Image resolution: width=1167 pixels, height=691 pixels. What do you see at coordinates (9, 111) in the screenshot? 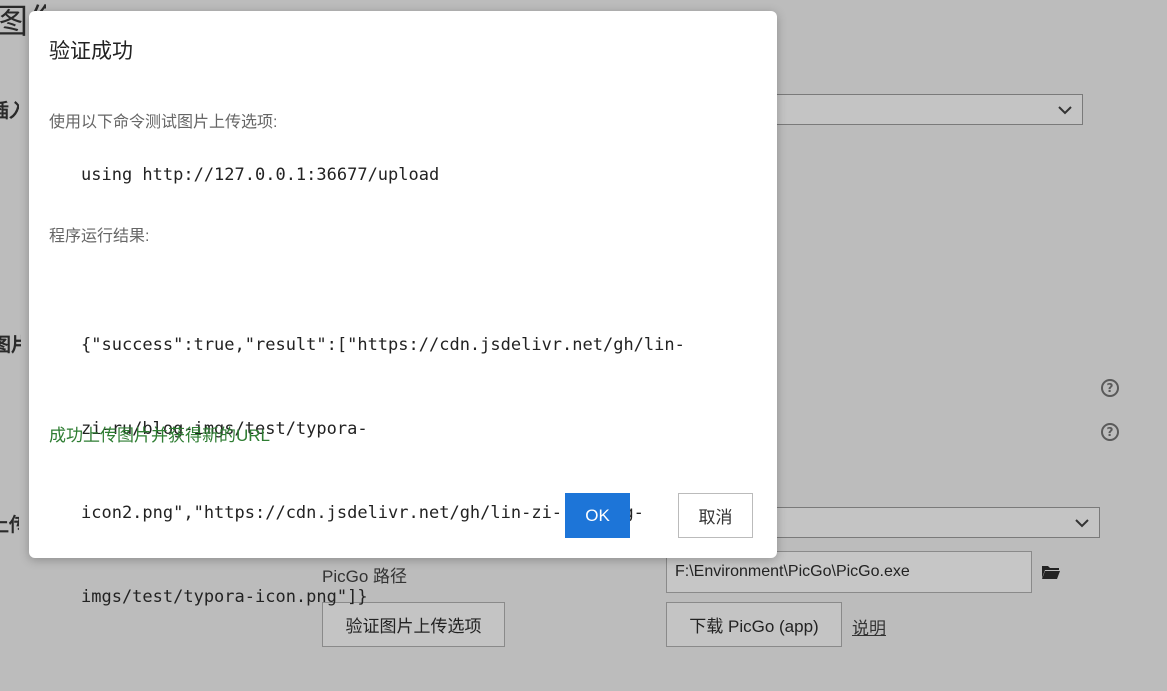
I see `insert-image-label: 插入图` at bounding box center [9, 111].